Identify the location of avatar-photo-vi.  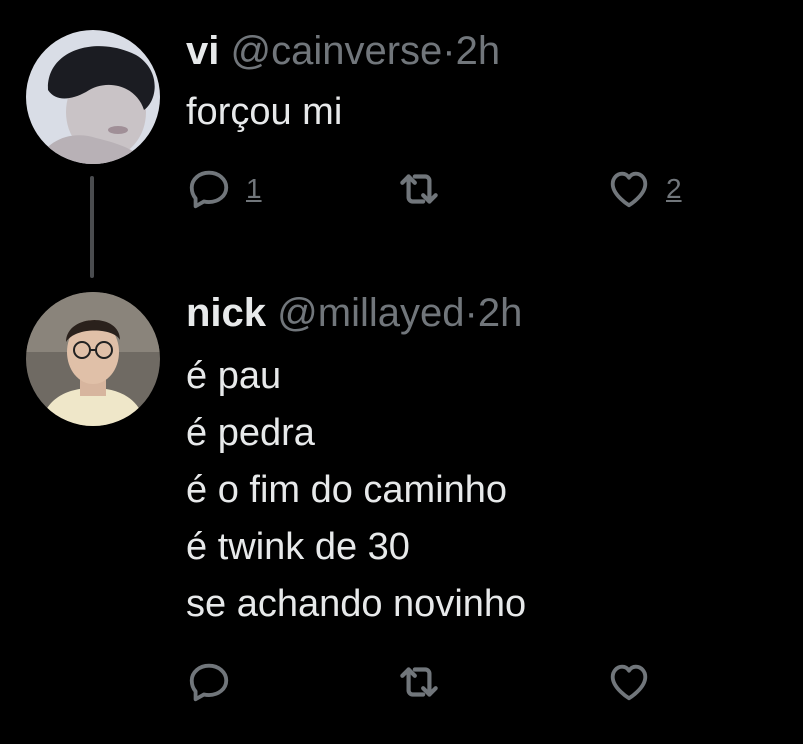
(93, 97).